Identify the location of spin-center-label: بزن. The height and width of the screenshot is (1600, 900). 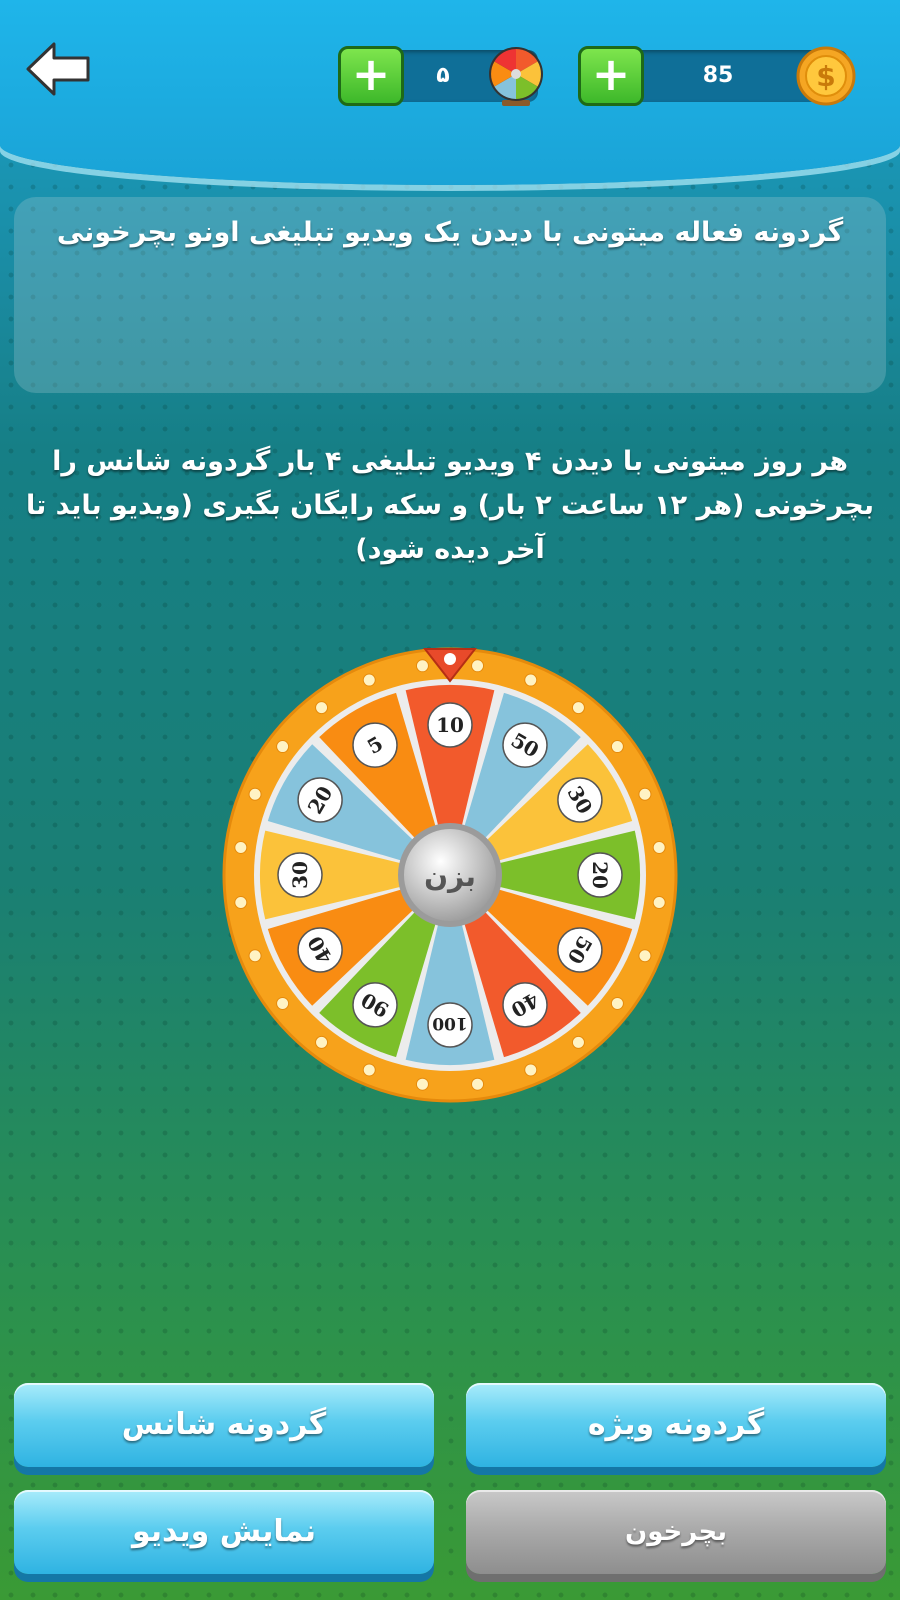
(450, 876).